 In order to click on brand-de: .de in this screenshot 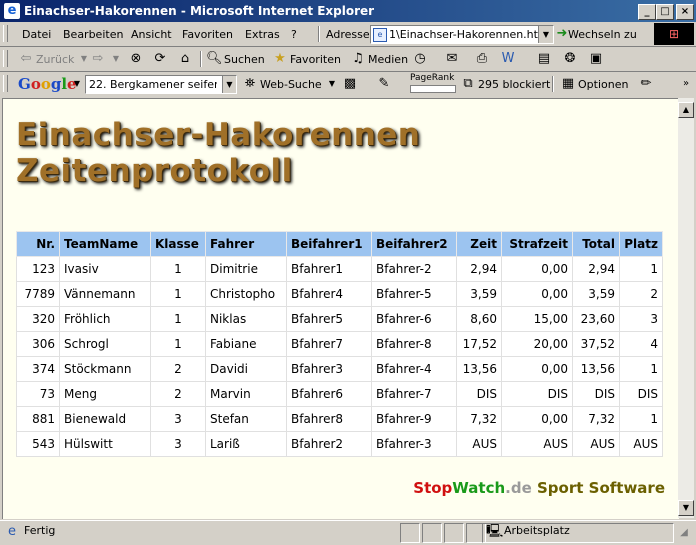, I will do `click(518, 488)`.